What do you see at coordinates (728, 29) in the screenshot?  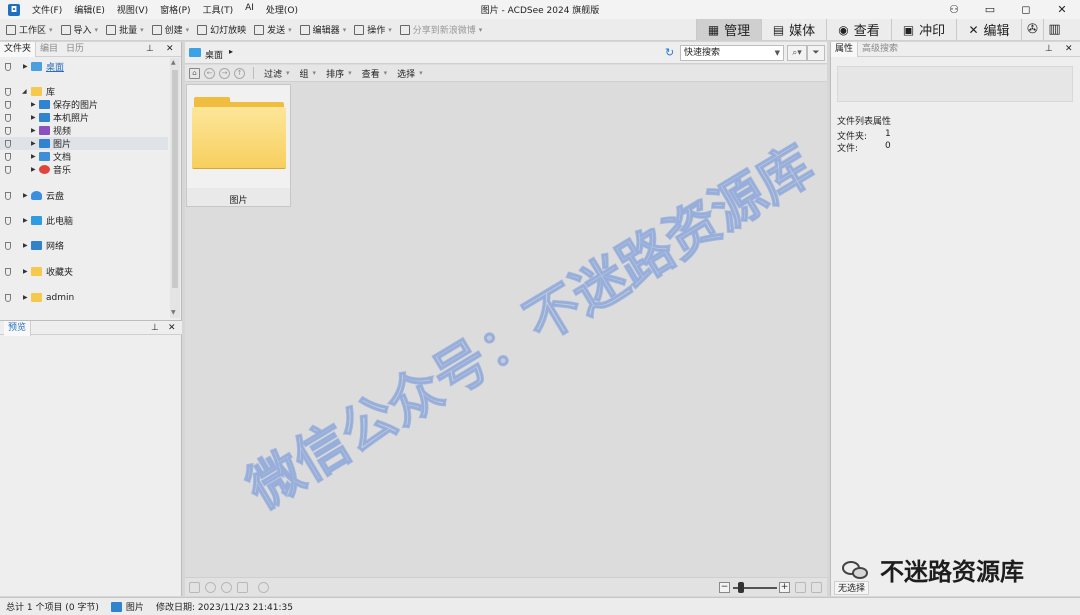 I see `mode-manage-button: ▦ 管理` at bounding box center [728, 29].